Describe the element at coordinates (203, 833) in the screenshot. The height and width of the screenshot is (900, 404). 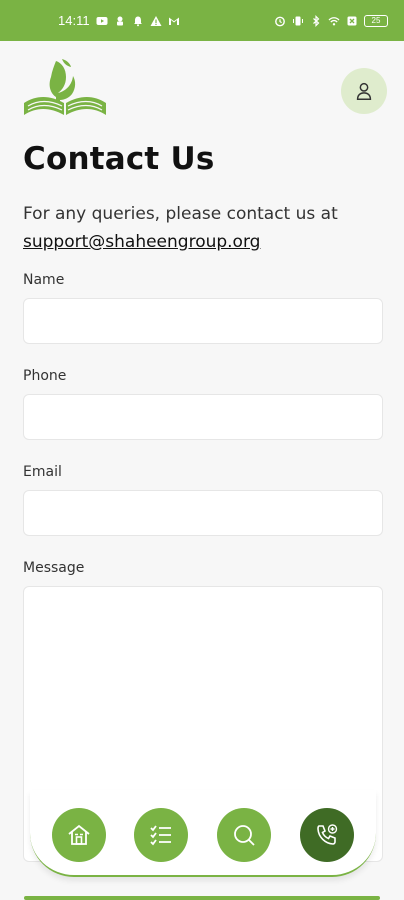
I see `bottom-nav` at that location.